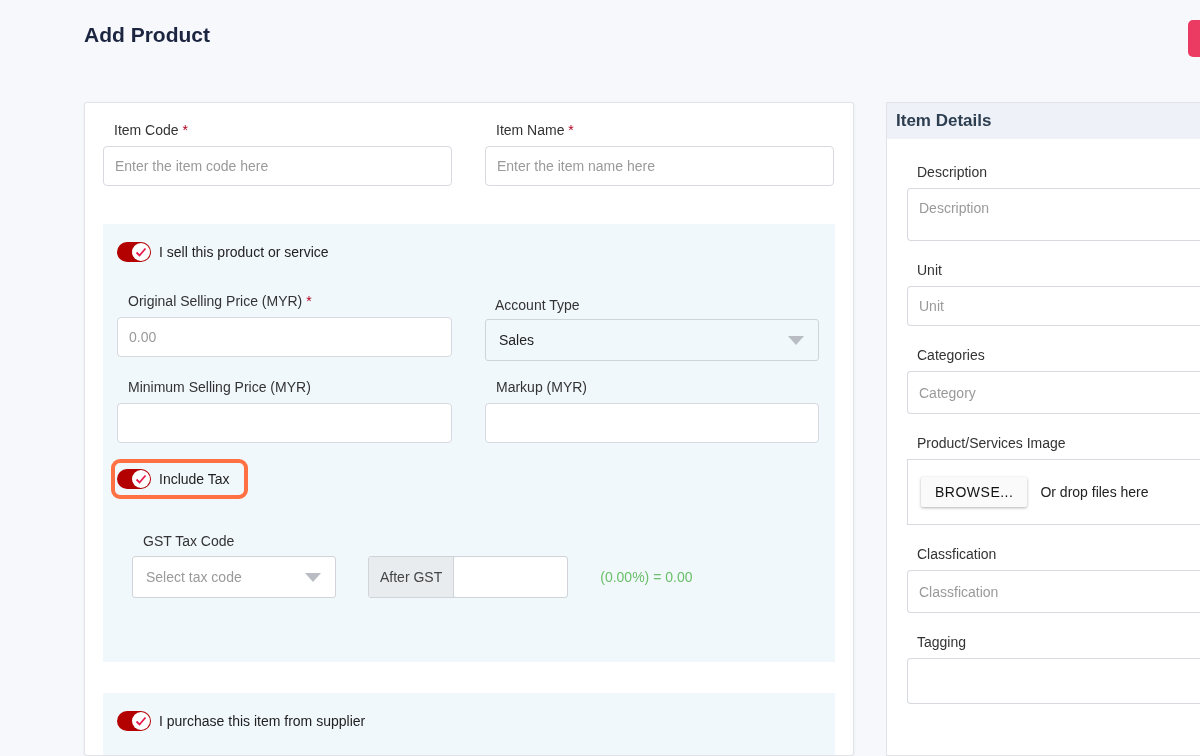 The image size is (1200, 756). Describe the element at coordinates (659, 166) in the screenshot. I see `input-field: Enter the item name here` at that location.